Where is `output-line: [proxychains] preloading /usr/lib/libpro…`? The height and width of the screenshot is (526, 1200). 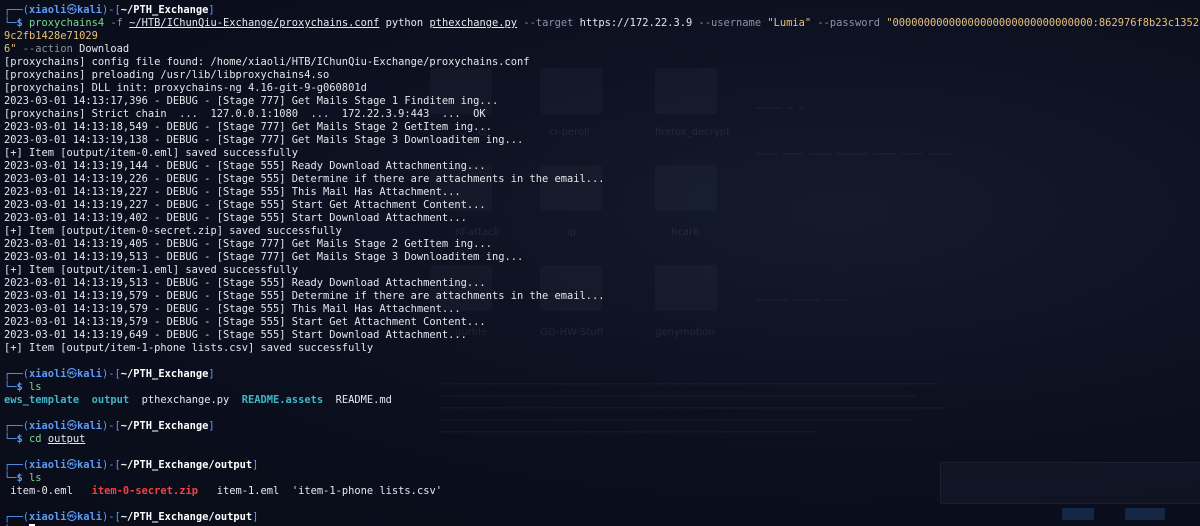
output-line: [proxychains] preloading /usr/lib/libpro… is located at coordinates (167, 75).